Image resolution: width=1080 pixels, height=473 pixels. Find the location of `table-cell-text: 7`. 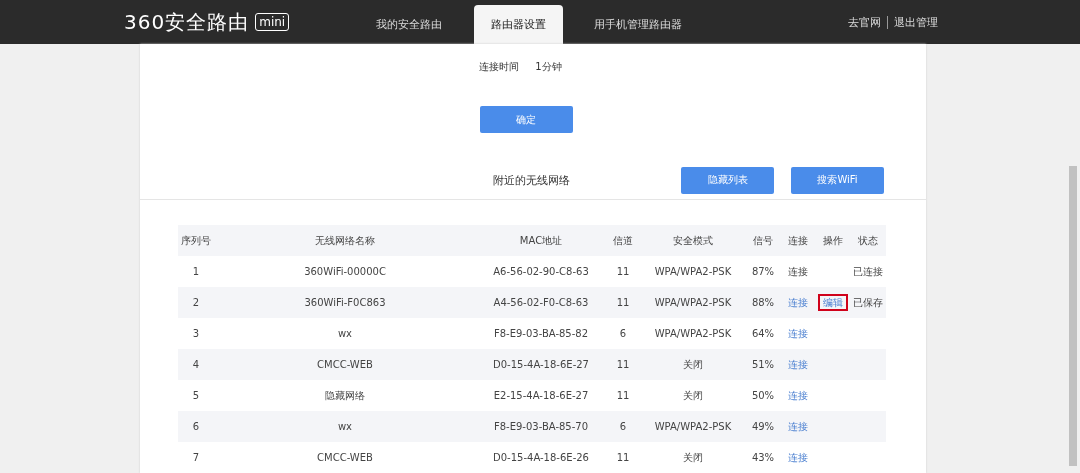

table-cell-text: 7 is located at coordinates (196, 457).